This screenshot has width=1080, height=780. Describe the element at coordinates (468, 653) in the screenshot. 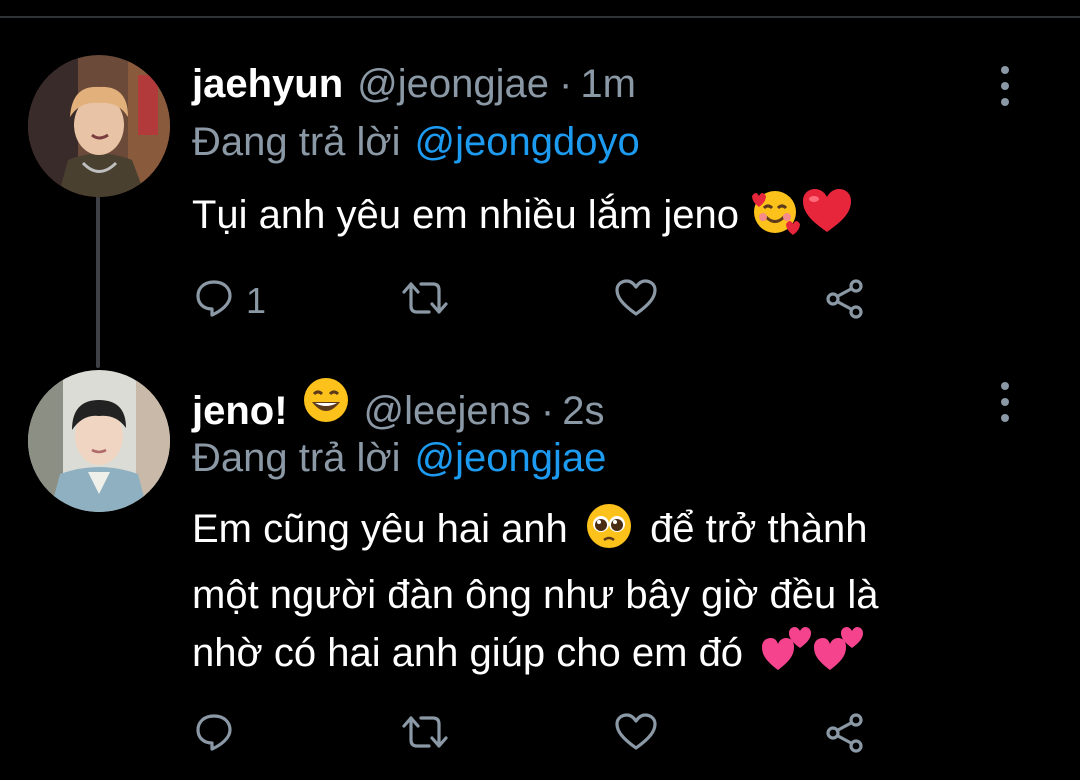

I see `tweet-text-line3: nhờ có hai anh giúp cho em đó` at that location.